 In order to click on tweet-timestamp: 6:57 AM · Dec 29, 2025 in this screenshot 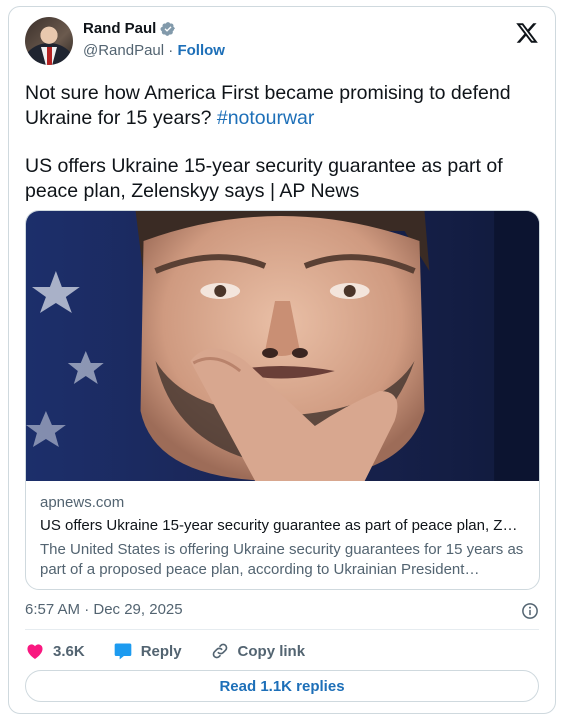, I will do `click(104, 609)`.